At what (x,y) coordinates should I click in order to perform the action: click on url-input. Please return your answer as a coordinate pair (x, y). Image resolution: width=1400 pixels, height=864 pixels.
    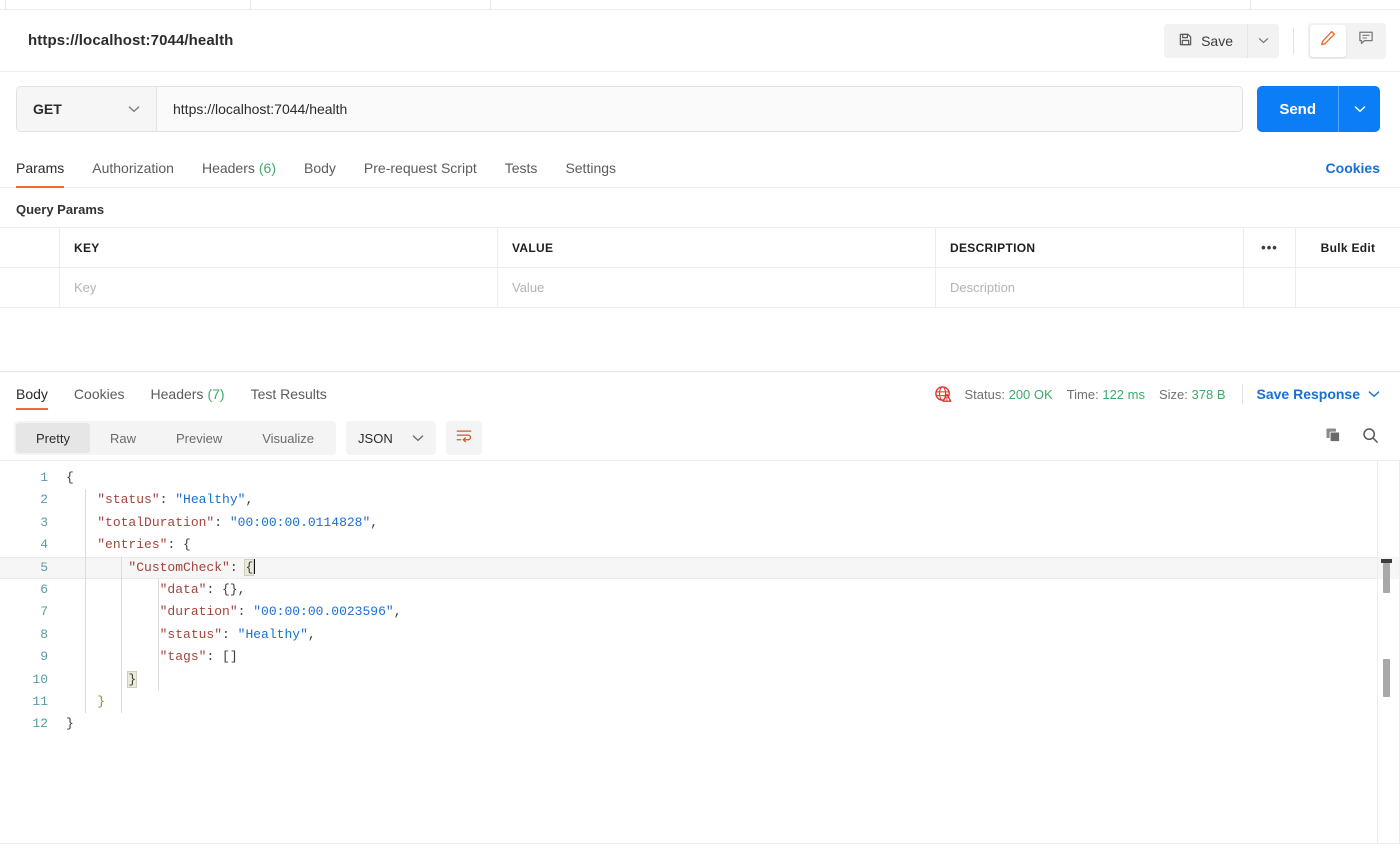
    Looking at the image, I should click on (700, 109).